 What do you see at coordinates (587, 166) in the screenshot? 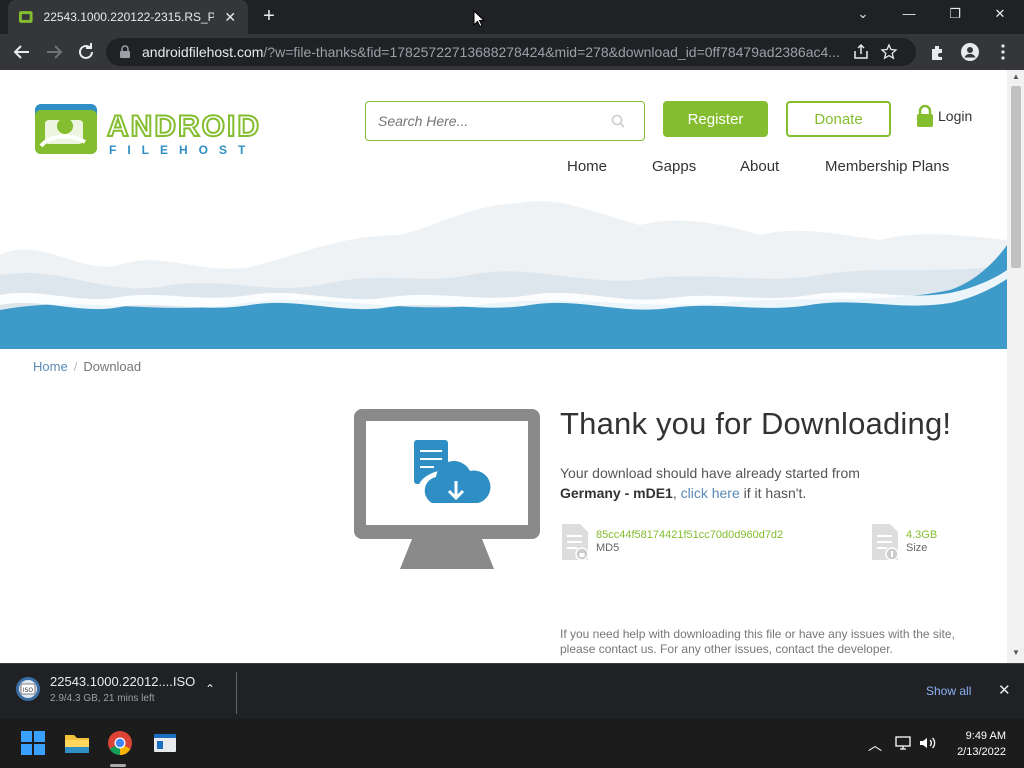
I see `nav-home: Home` at bounding box center [587, 166].